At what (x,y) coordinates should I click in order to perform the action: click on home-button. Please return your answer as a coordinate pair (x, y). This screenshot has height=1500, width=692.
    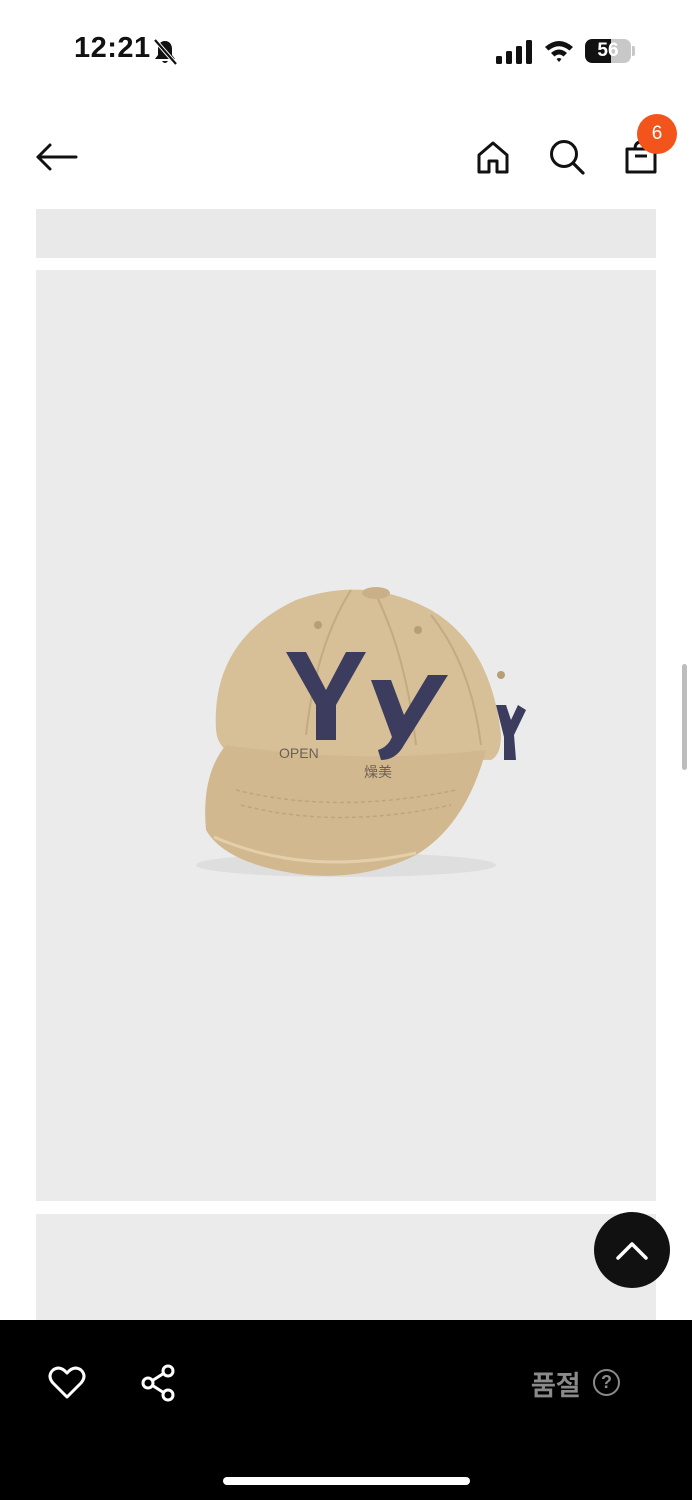
    Looking at the image, I should click on (493, 157).